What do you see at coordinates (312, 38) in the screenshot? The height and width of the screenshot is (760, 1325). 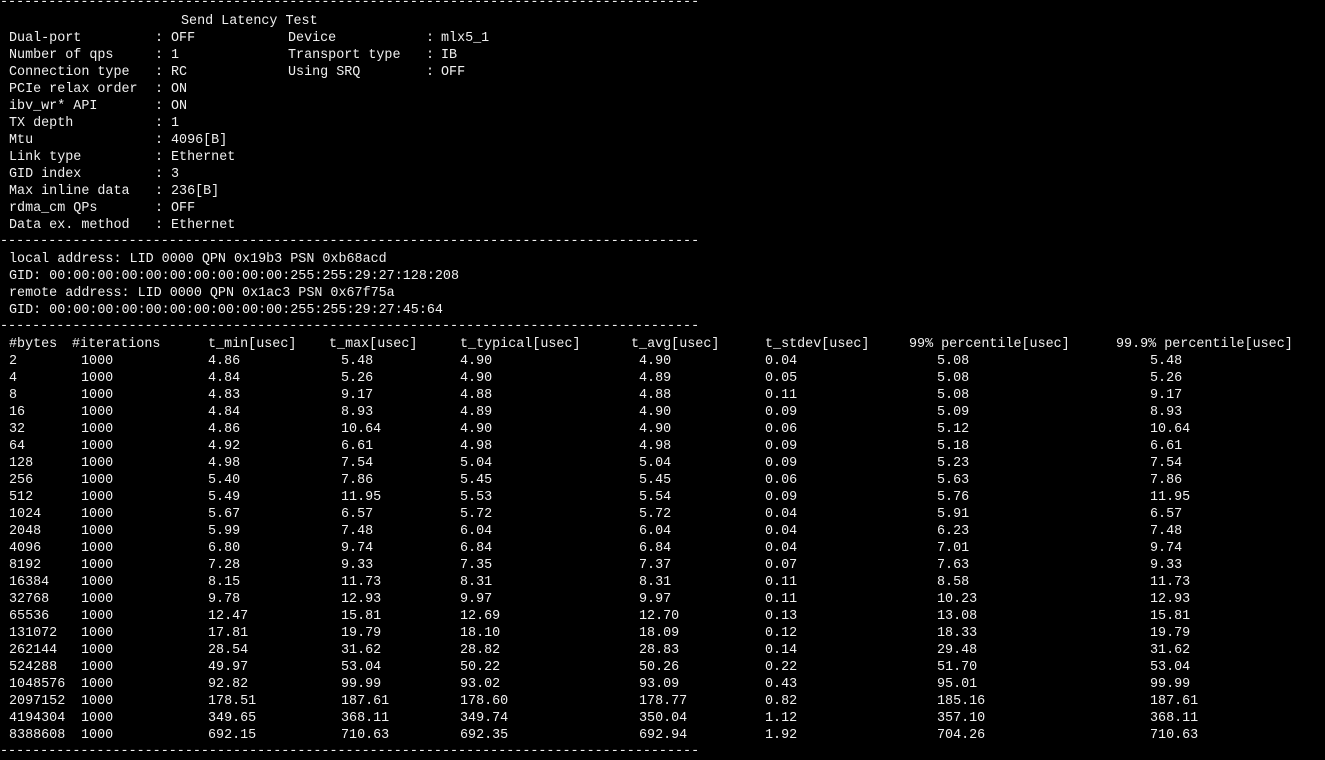 I see `config-key: Device` at bounding box center [312, 38].